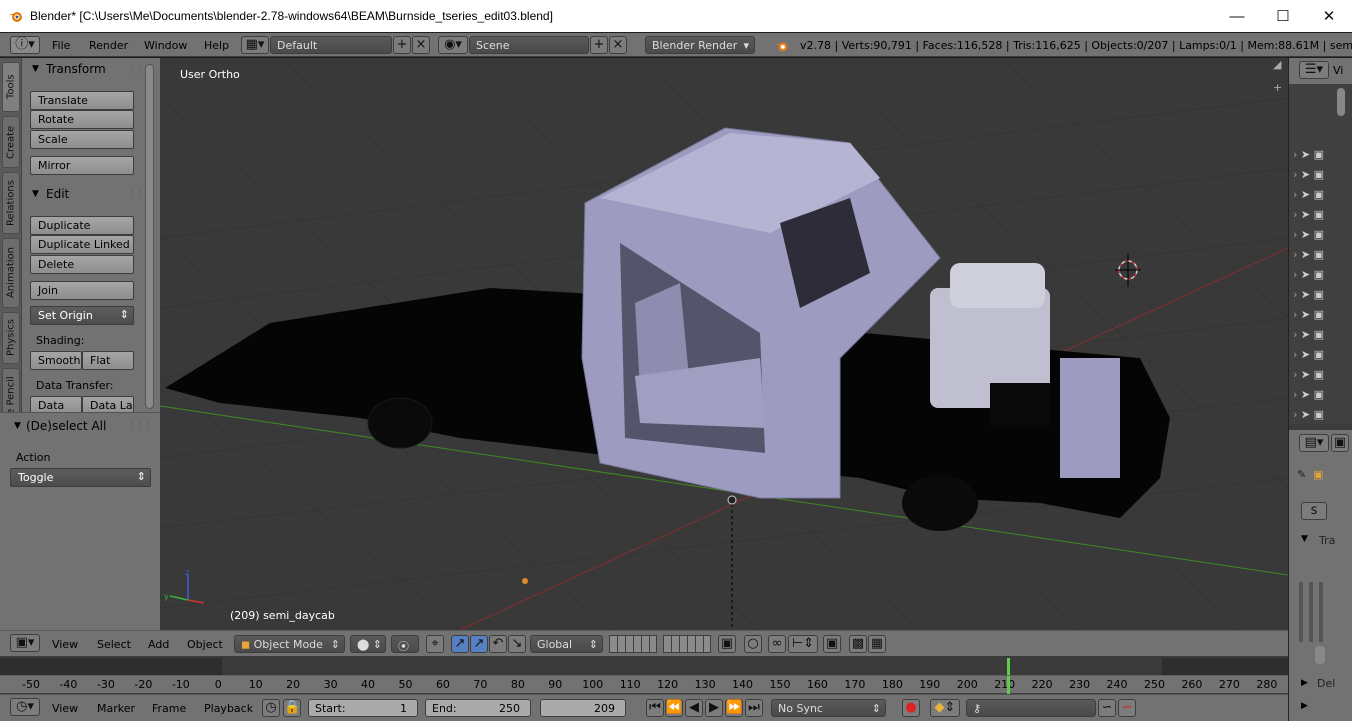  Describe the element at coordinates (529, 45) in the screenshot. I see `scene-name-field: Scene` at that location.